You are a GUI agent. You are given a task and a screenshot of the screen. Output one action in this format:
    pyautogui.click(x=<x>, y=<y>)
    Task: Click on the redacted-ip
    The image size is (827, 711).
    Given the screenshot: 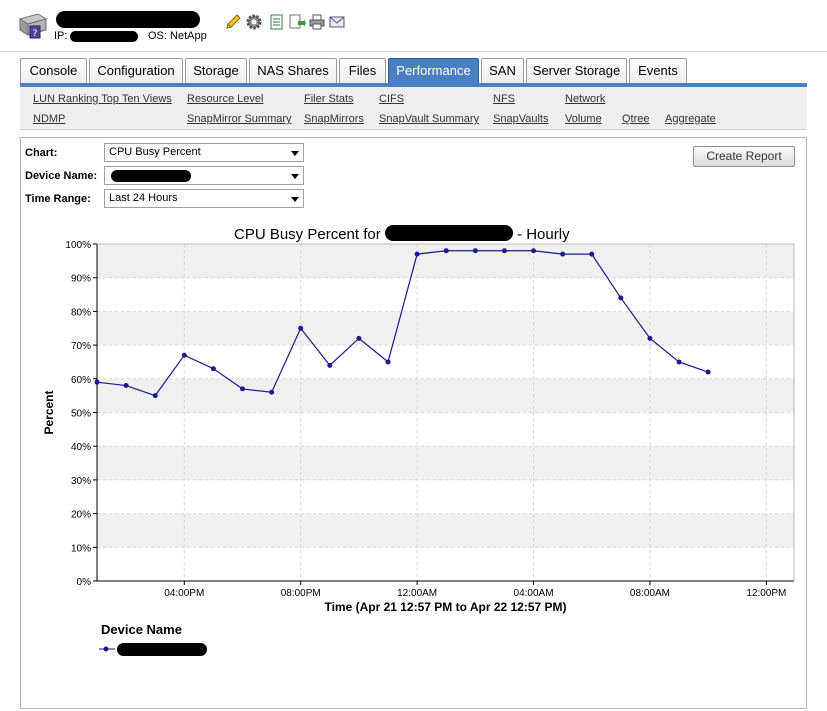 What is the action you would take?
    pyautogui.click(x=104, y=36)
    